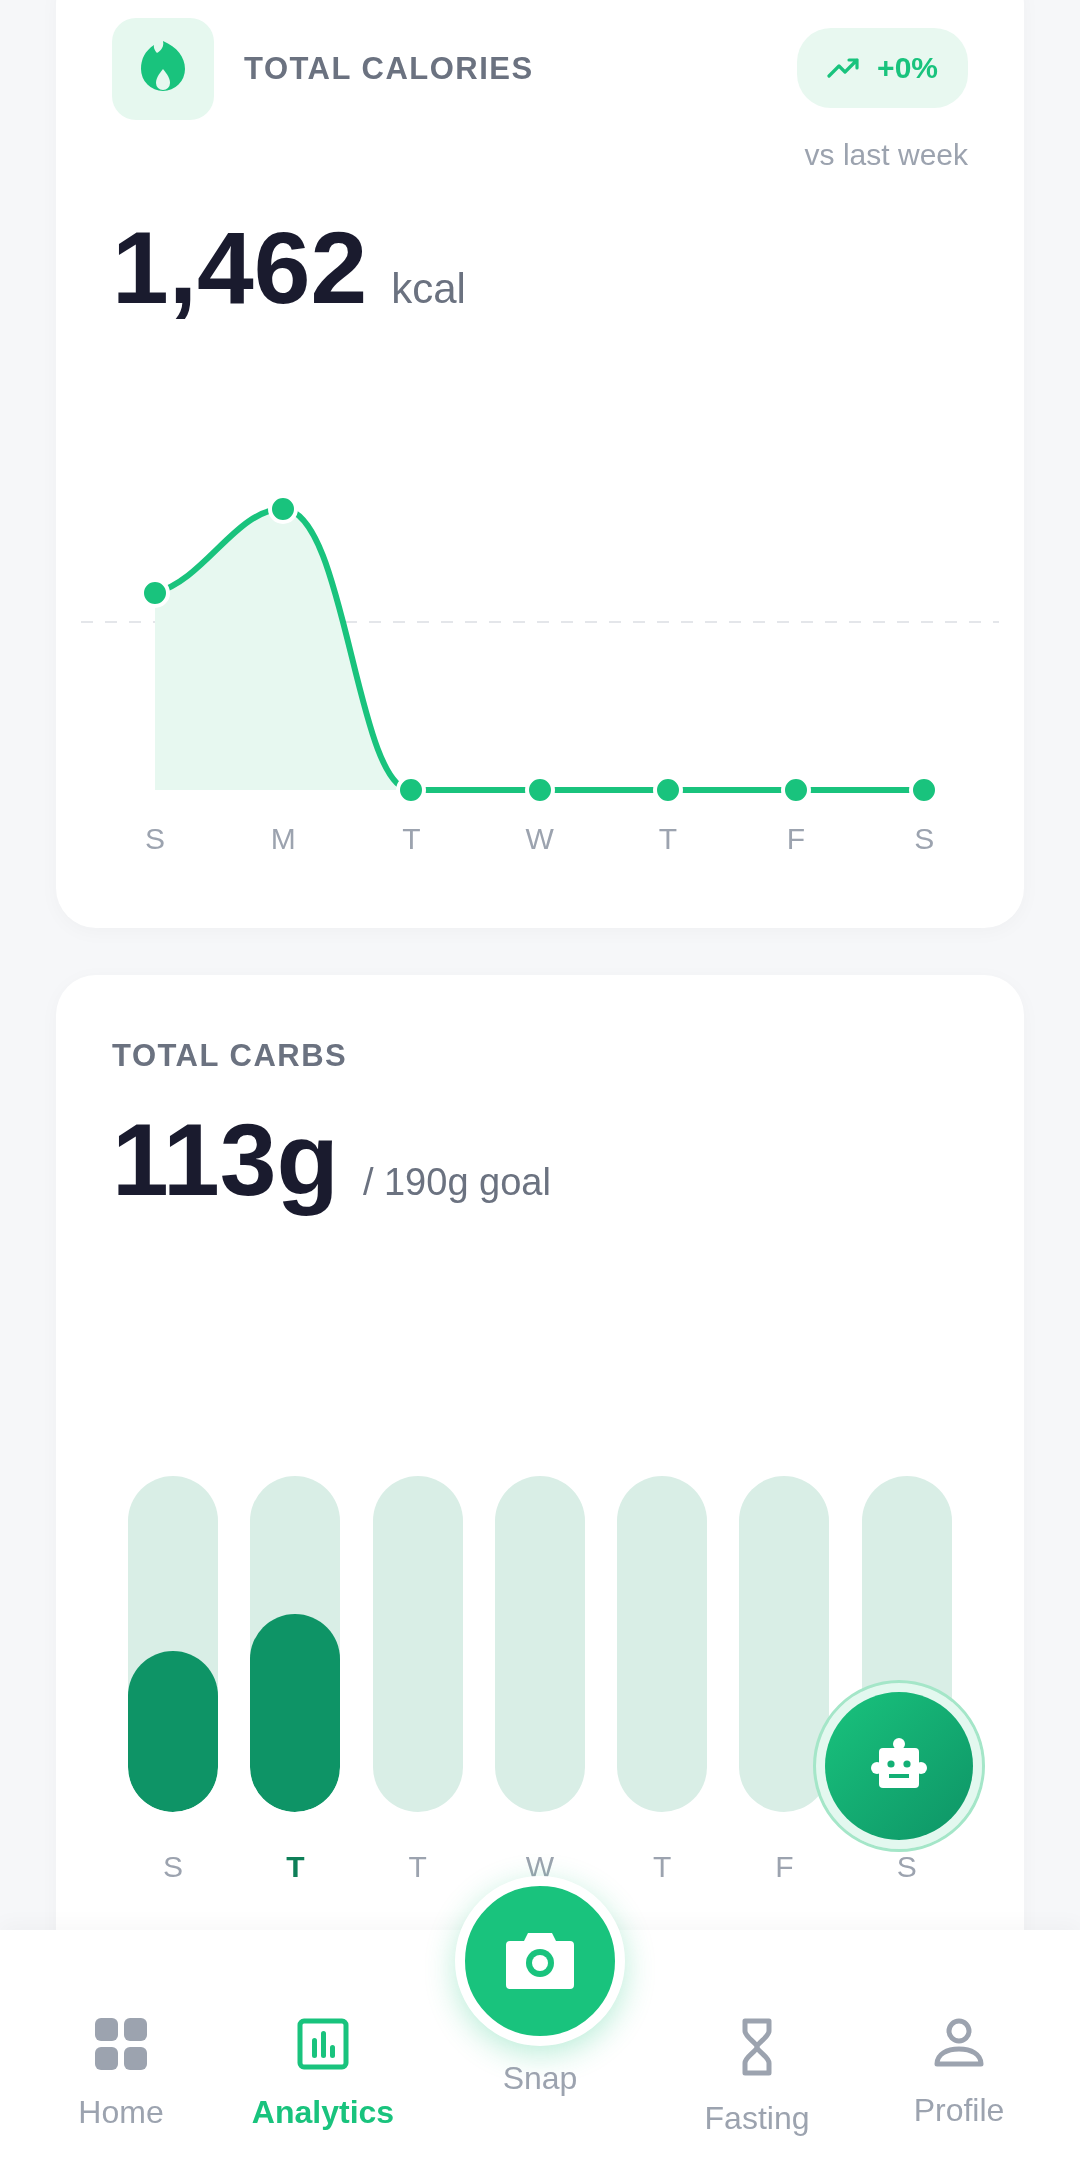  Describe the element at coordinates (886, 155) in the screenshot. I see `trend-caption: vs last week` at that location.